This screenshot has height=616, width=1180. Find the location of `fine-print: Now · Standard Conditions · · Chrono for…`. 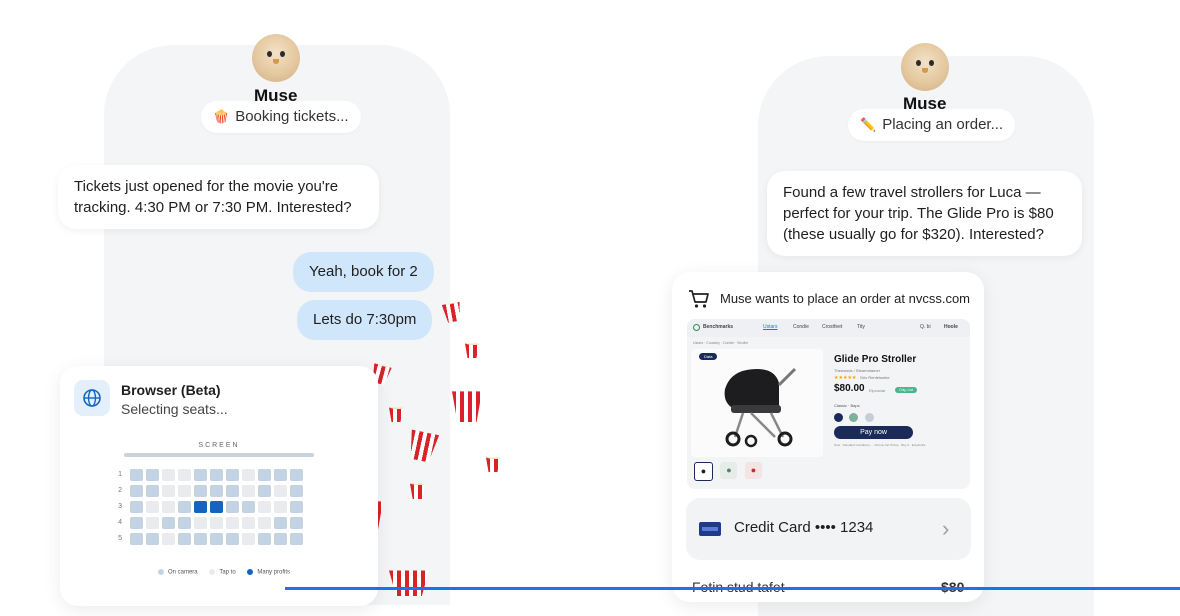

fine-print: Now · Standard Conditions · · Chrono for… is located at coordinates (880, 445).